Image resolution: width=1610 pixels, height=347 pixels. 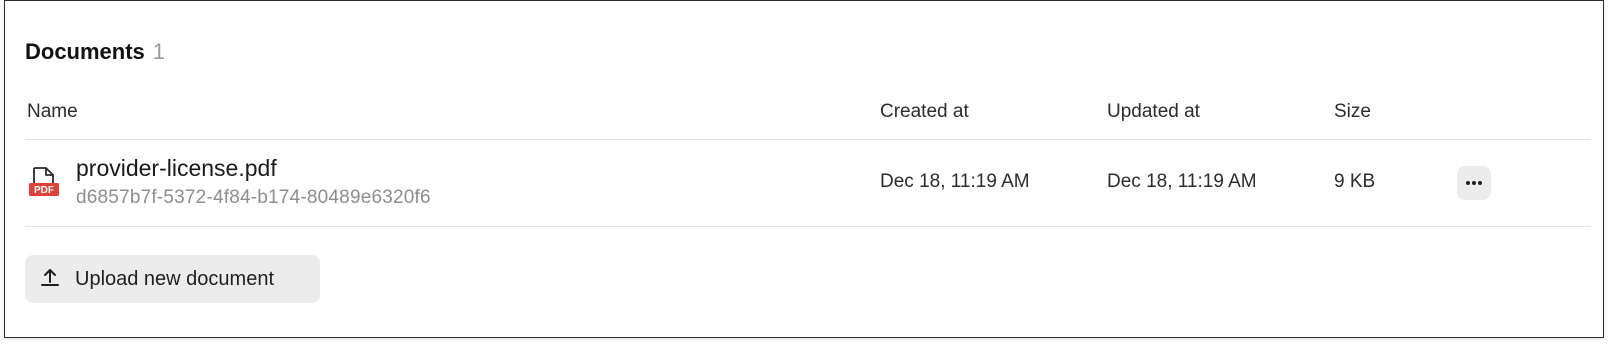 What do you see at coordinates (52, 112) in the screenshot?
I see `column-header-name: Name` at bounding box center [52, 112].